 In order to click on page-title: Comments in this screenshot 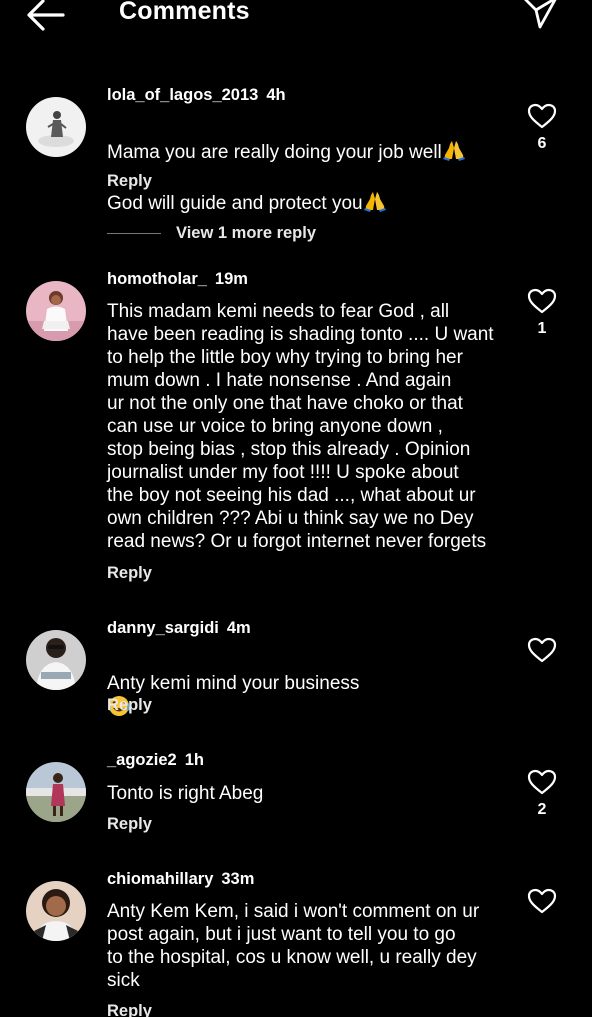, I will do `click(184, 12)`.